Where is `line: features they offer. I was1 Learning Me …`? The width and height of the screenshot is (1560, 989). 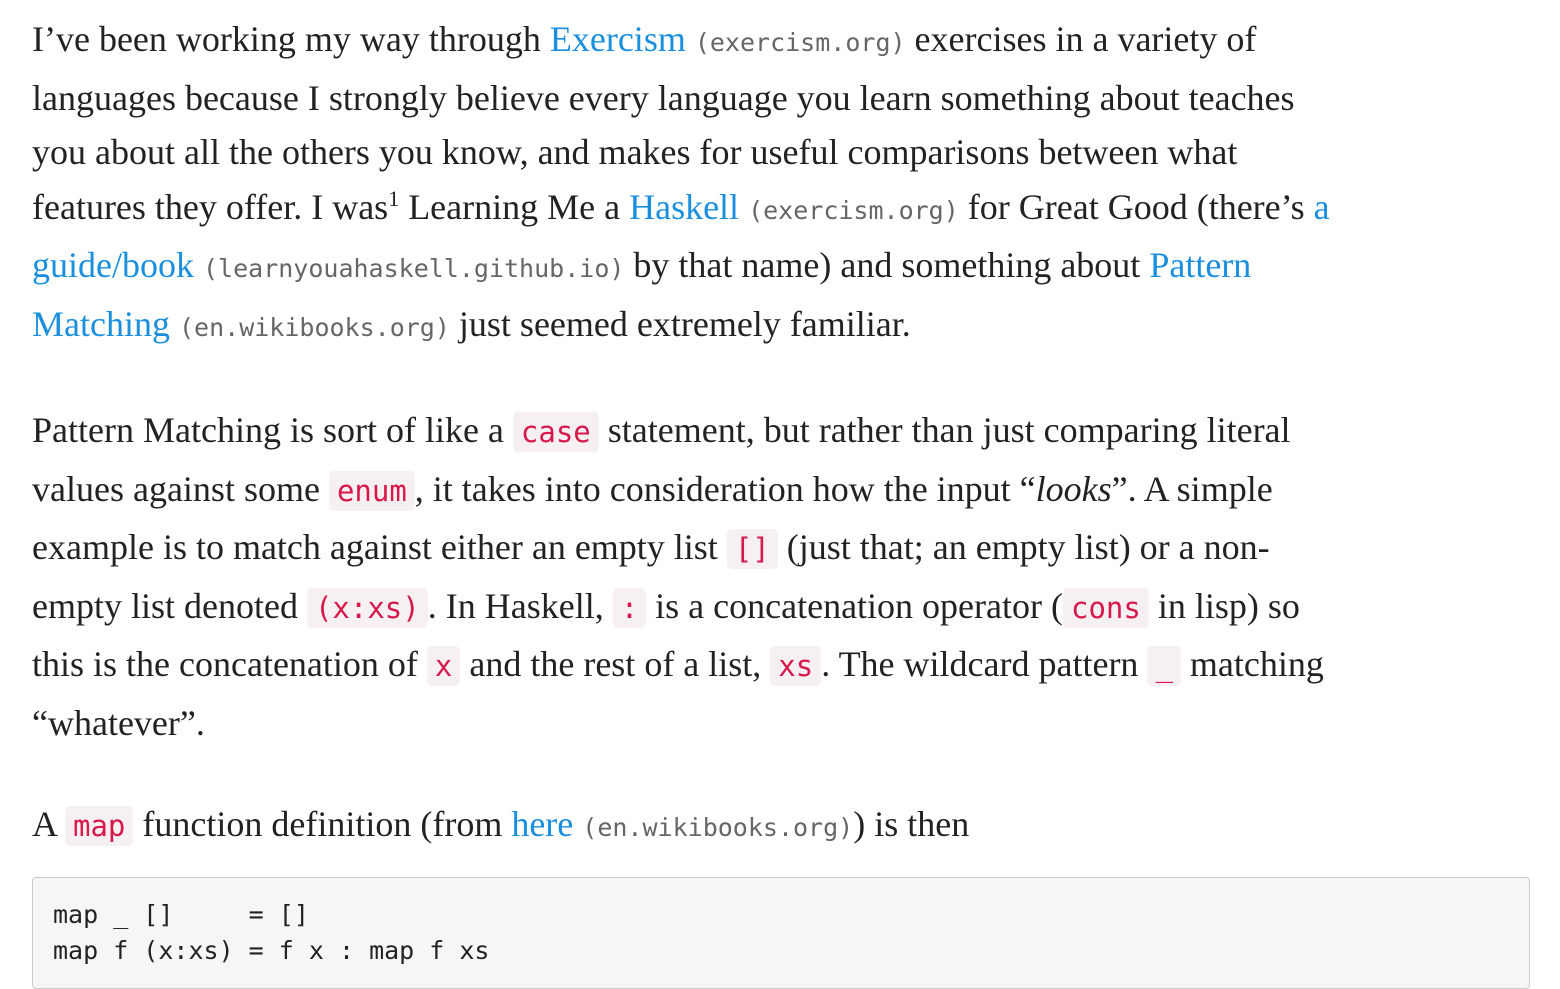
line: features they offer. I was1 Learning Me … is located at coordinates (782, 209).